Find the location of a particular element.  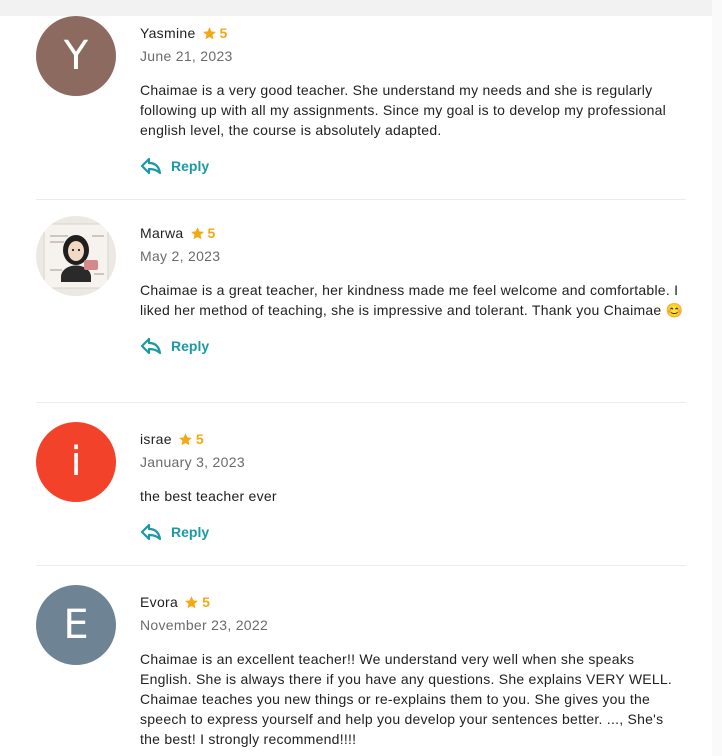

avatar-letter: Y is located at coordinates (76, 56).